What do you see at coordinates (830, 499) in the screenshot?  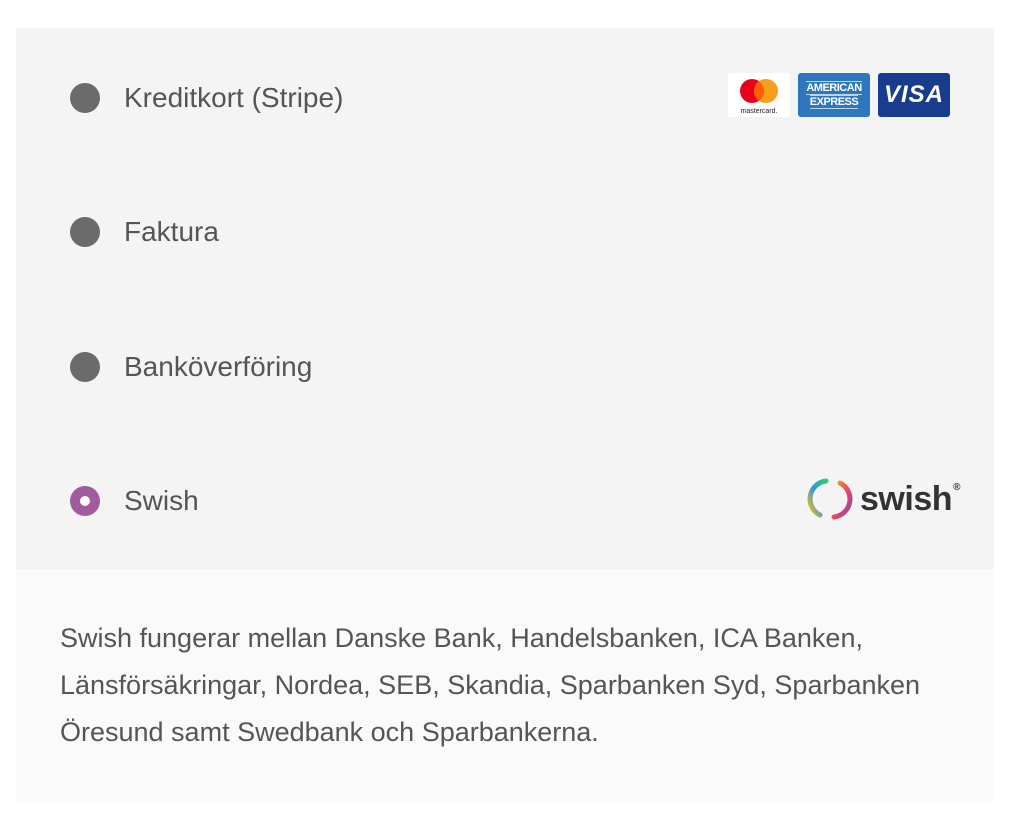 I see `swish-icon` at bounding box center [830, 499].